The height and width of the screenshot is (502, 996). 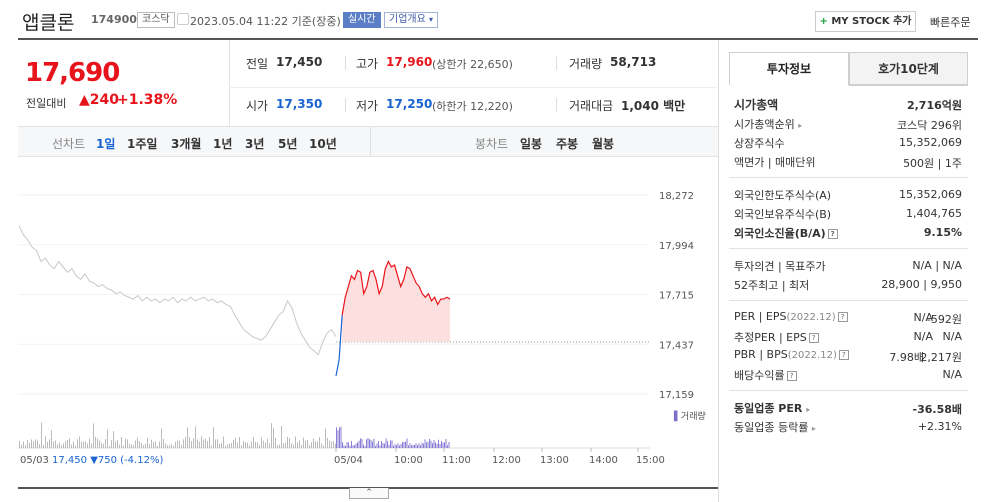 I want to click on sector-change-label: 동일업종 등락률 ▸, so click(x=775, y=427).